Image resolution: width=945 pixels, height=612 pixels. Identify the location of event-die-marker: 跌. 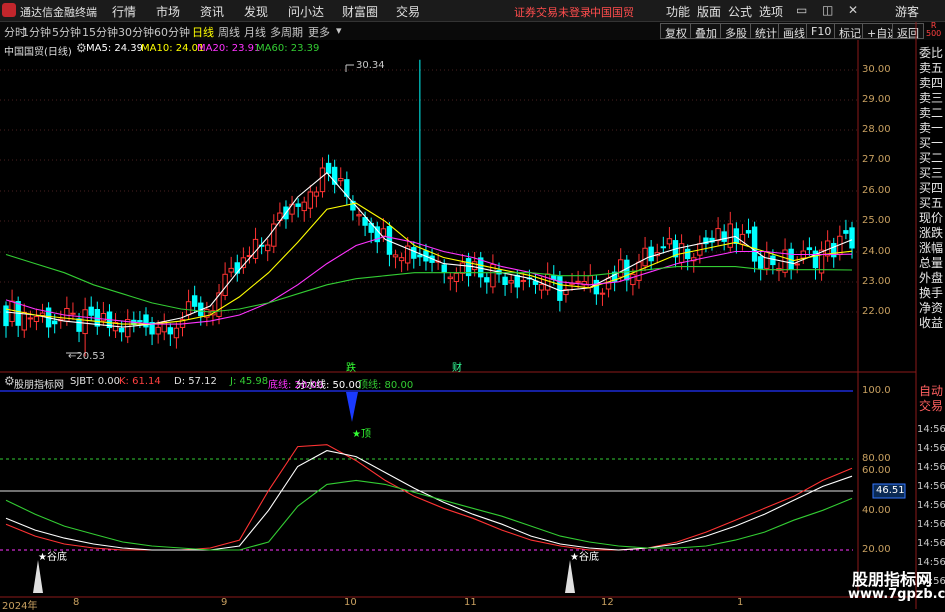
(351, 366).